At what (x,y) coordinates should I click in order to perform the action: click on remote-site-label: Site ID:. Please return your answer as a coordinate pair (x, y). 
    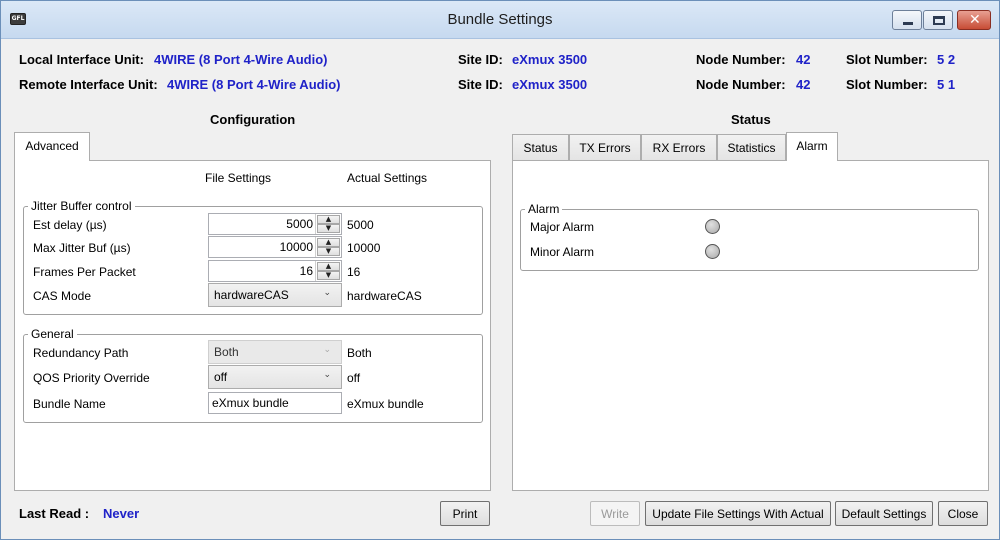
    Looking at the image, I should click on (480, 84).